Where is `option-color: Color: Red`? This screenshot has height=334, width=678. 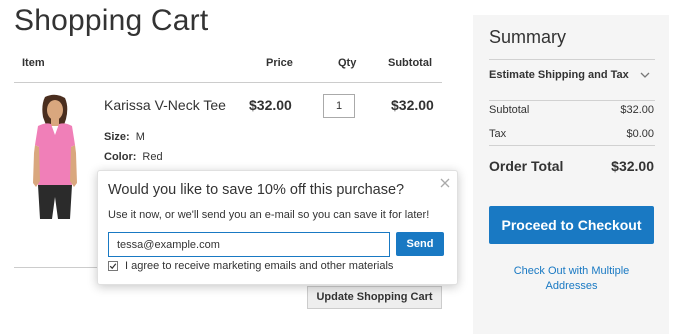
option-color: Color: Red is located at coordinates (133, 157).